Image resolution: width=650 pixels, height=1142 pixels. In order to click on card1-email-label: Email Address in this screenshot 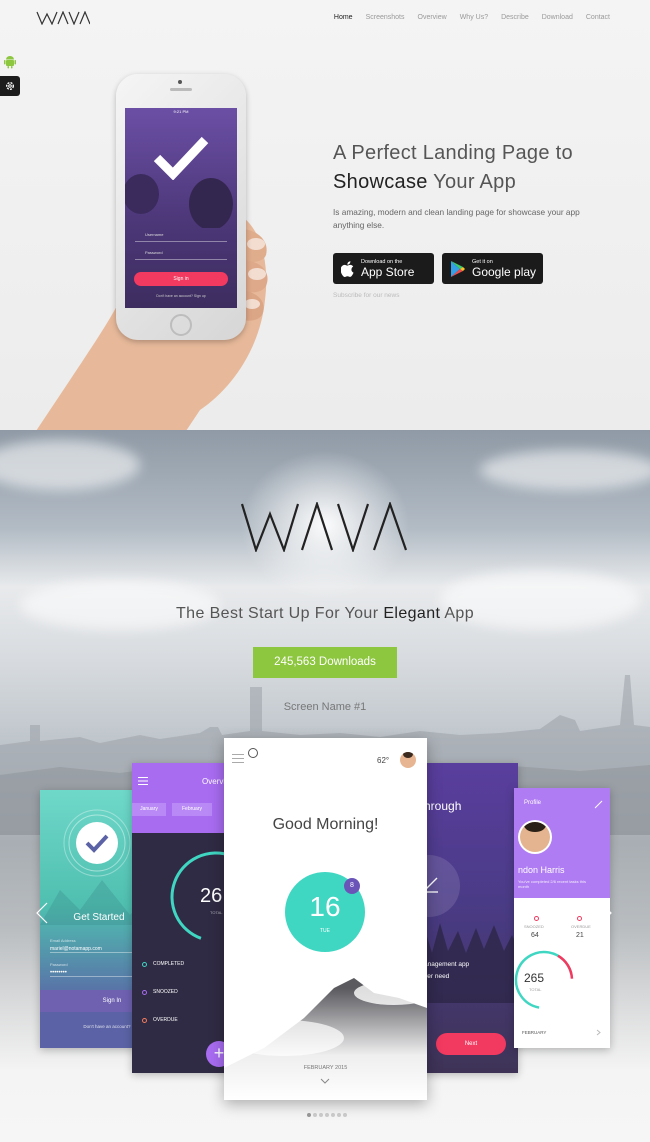, I will do `click(63, 940)`.